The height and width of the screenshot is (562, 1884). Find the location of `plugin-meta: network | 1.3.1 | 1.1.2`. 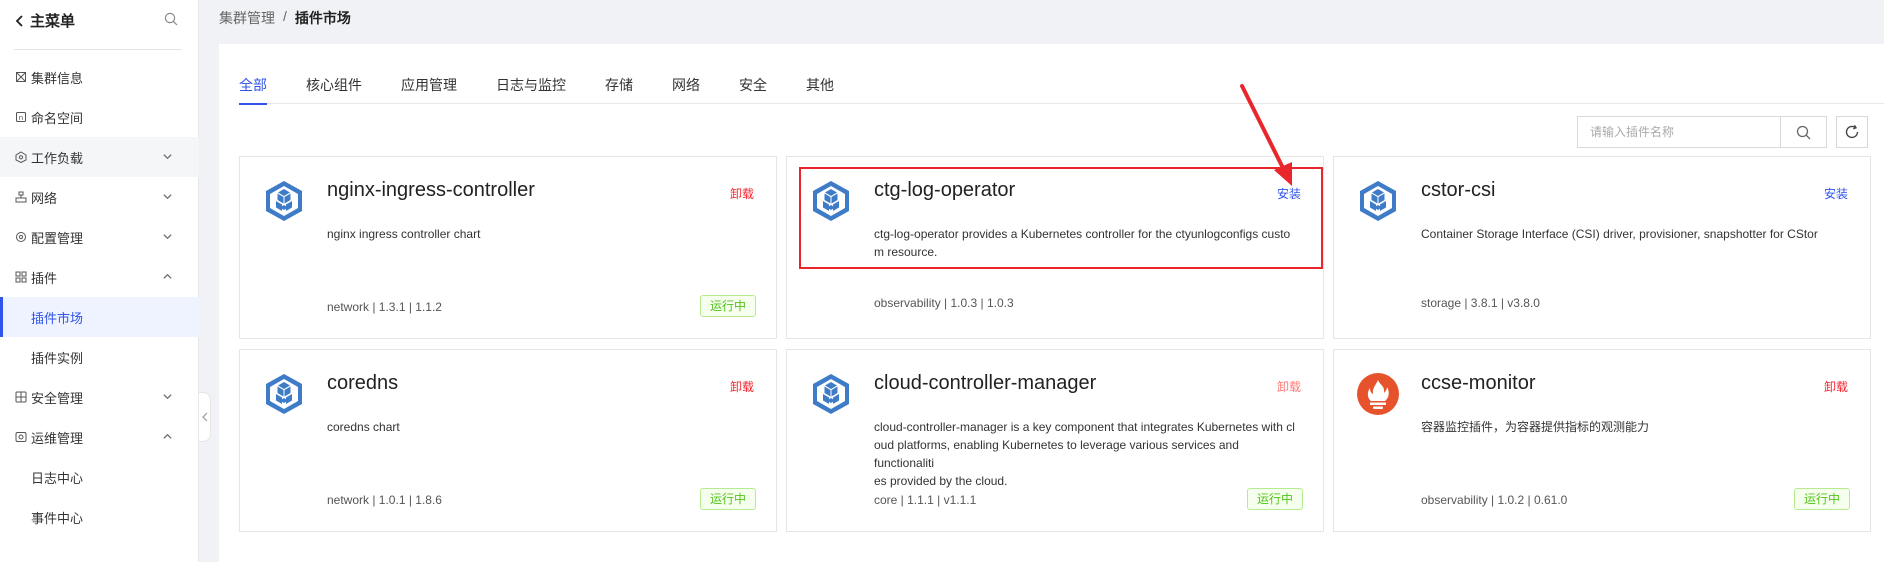

plugin-meta: network | 1.3.1 | 1.1.2 is located at coordinates (384, 307).